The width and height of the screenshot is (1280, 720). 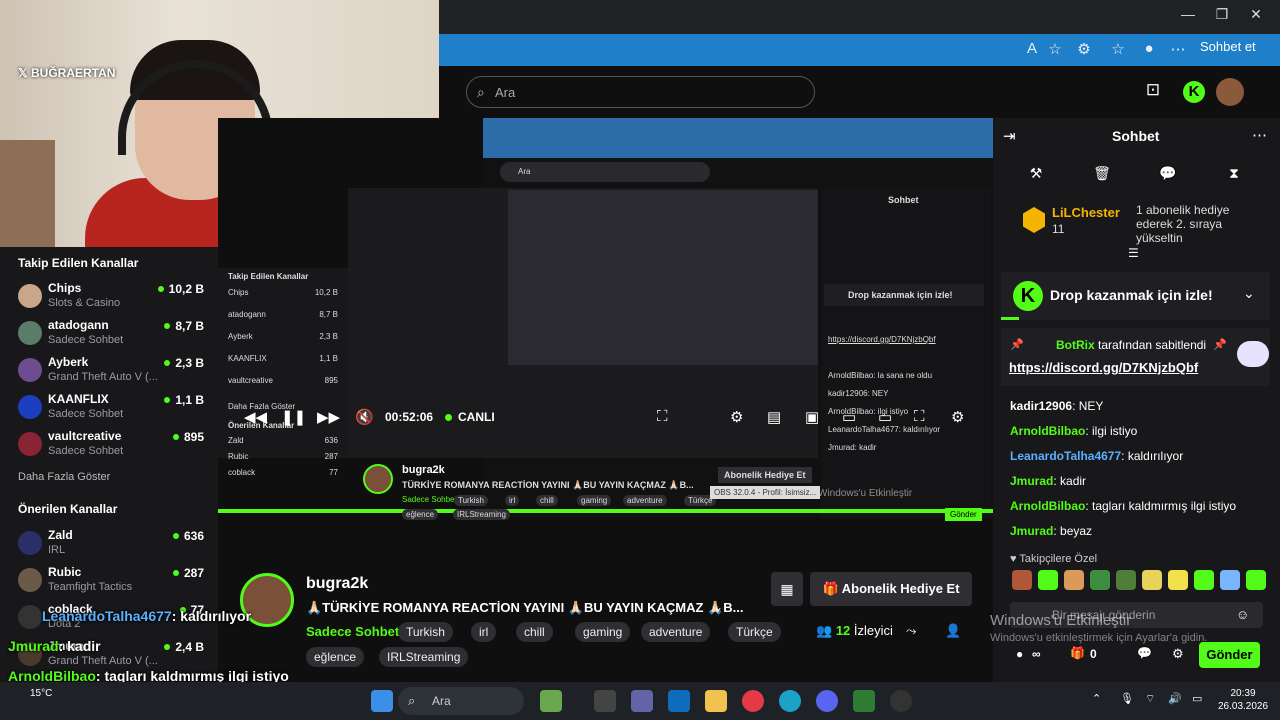 What do you see at coordinates (957, 417) in the screenshot?
I see `quality-icon: ⚙` at bounding box center [957, 417].